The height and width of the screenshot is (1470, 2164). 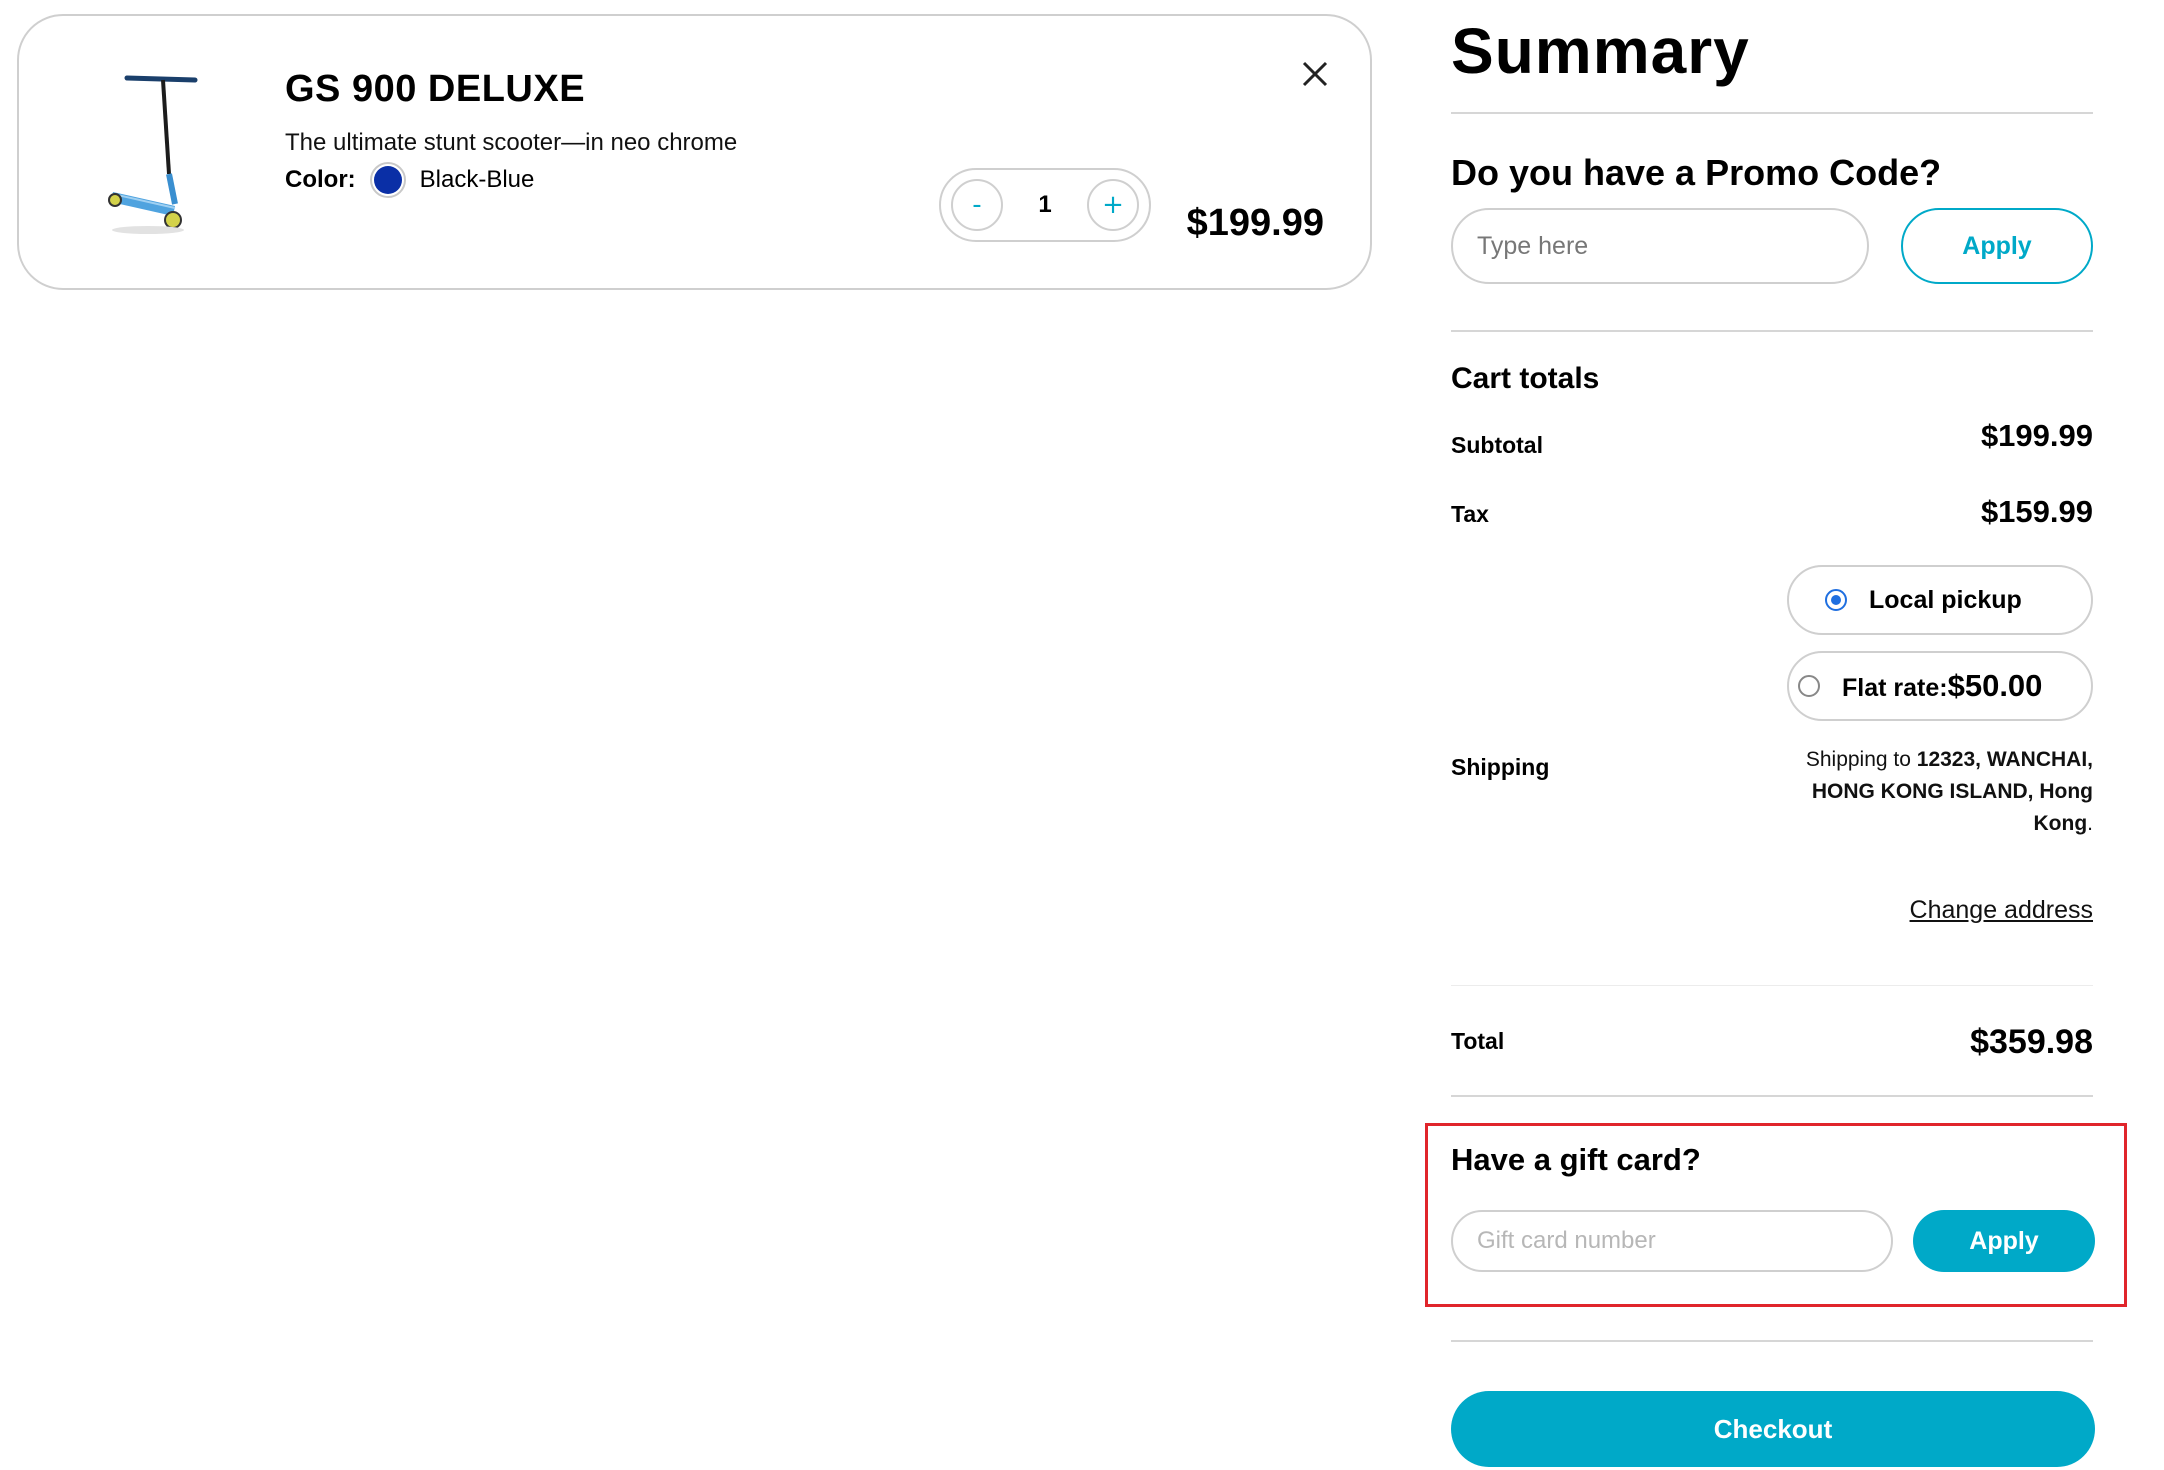 What do you see at coordinates (1112, 205) in the screenshot?
I see `increment-button: +` at bounding box center [1112, 205].